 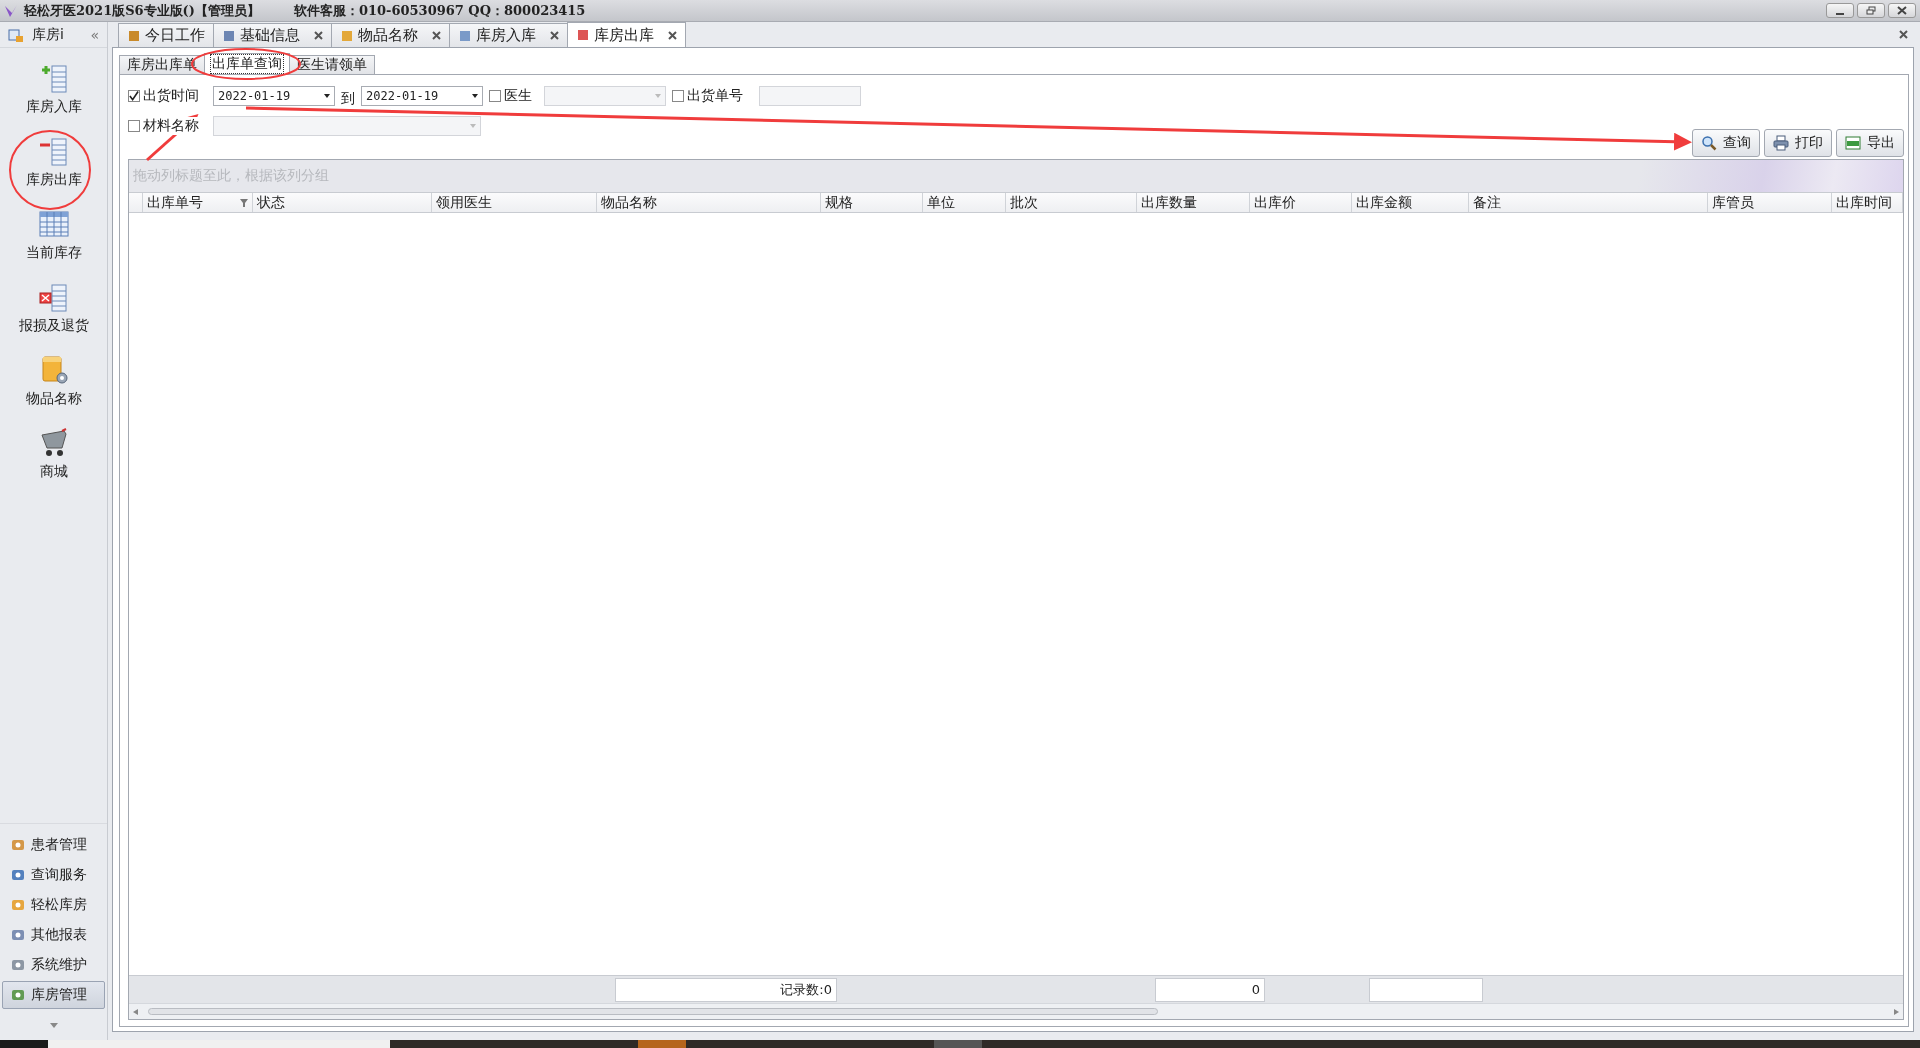 What do you see at coordinates (53, 875) in the screenshot?
I see `nav-item: 查询服务` at bounding box center [53, 875].